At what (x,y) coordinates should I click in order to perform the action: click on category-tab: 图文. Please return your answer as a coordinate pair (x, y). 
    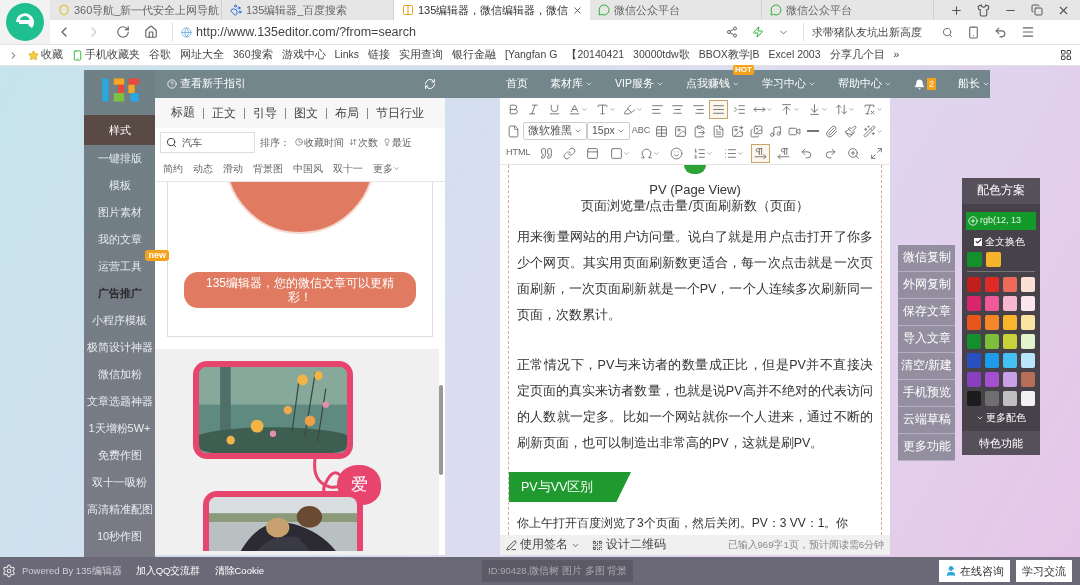
    Looking at the image, I should click on (305, 113).